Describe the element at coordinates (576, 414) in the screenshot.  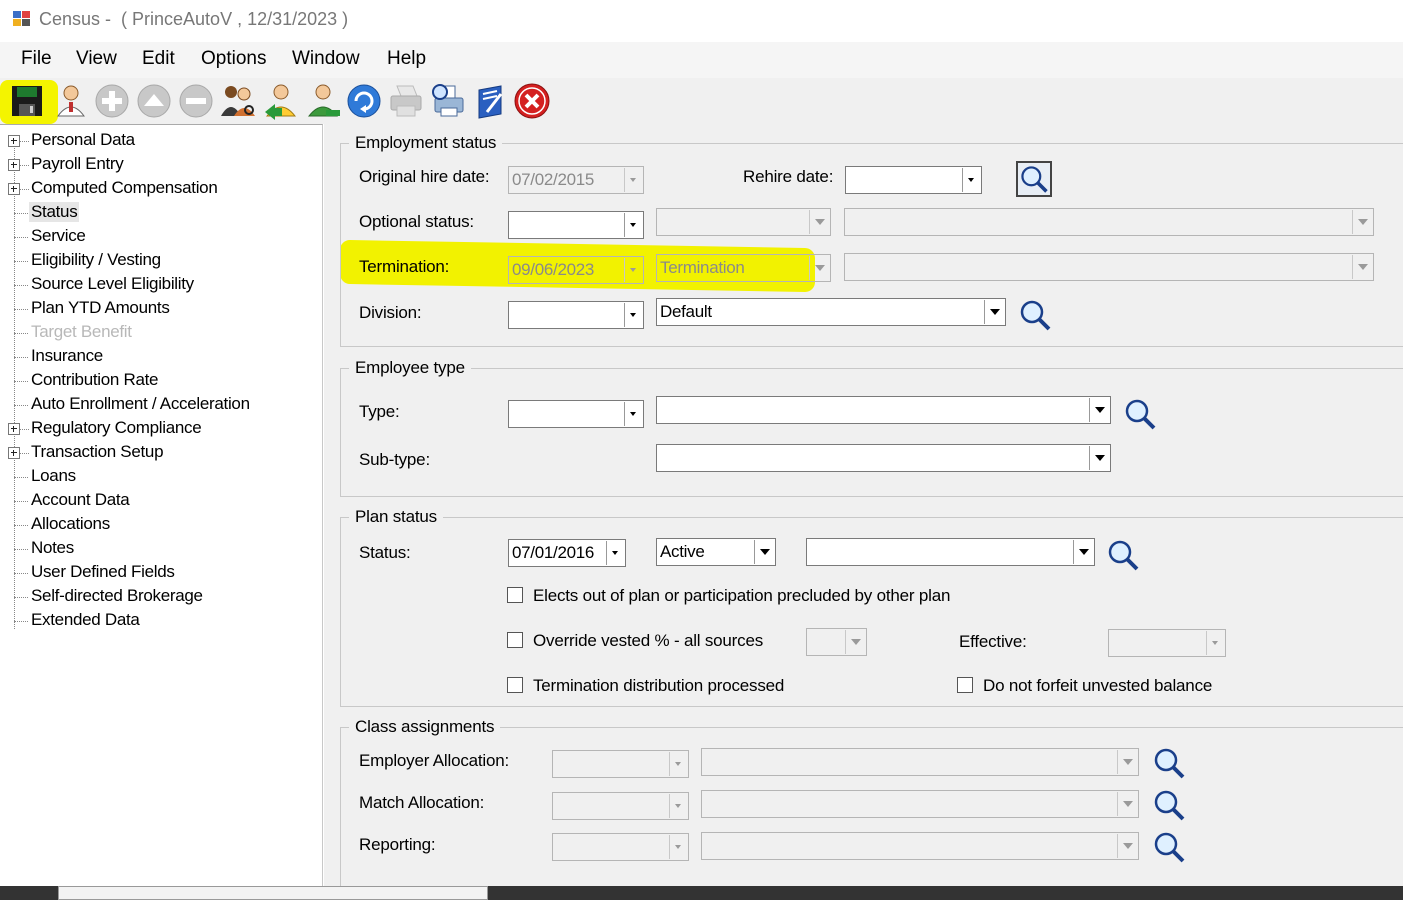
I see `type-date-field` at that location.